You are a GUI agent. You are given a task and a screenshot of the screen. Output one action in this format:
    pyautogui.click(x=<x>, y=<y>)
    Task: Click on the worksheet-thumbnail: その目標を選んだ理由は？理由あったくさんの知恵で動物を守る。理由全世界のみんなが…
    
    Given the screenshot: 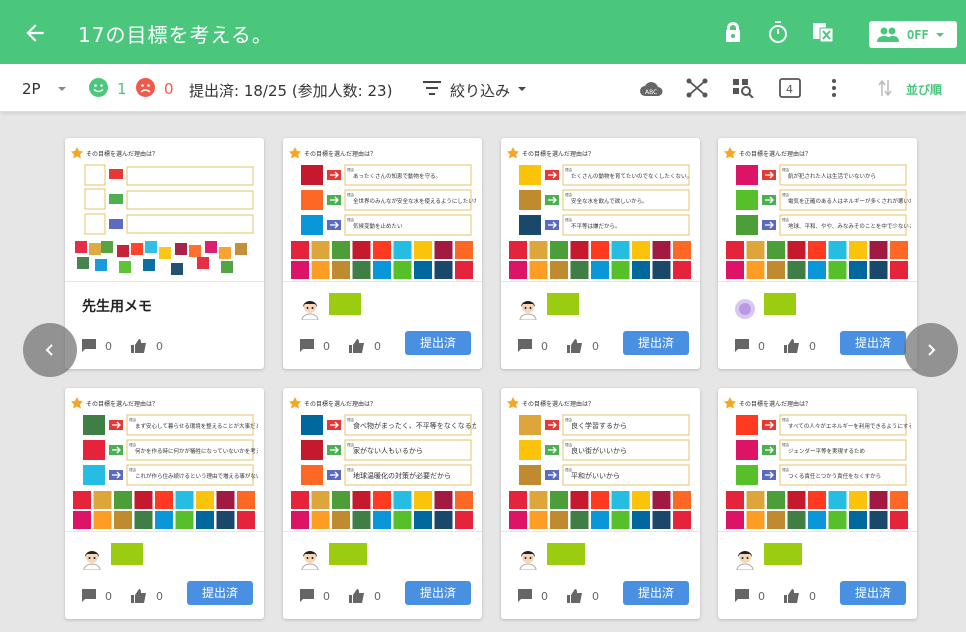 What is the action you would take?
    pyautogui.click(x=382, y=212)
    